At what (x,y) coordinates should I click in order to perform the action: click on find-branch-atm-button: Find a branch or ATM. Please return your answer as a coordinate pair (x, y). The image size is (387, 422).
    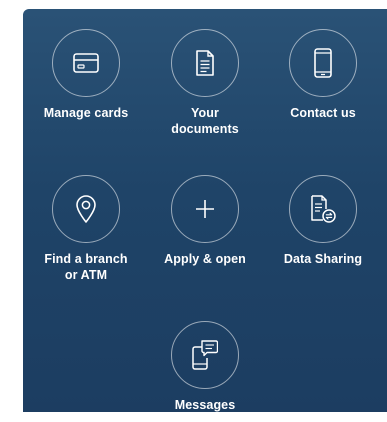
    Looking at the image, I should click on (86, 229).